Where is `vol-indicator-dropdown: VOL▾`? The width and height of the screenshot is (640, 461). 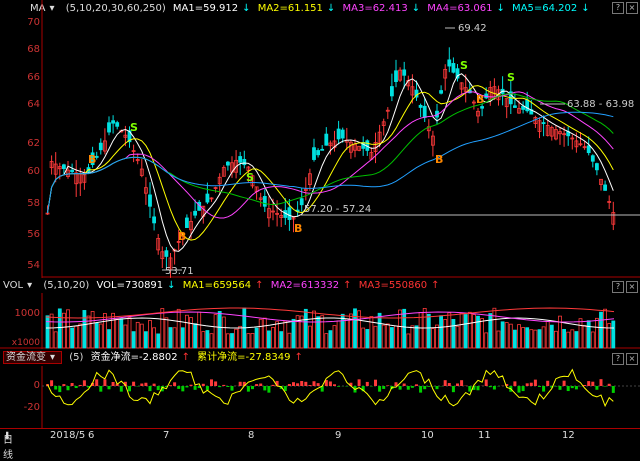
vol-indicator-dropdown: VOL▾ is located at coordinates (19, 285).